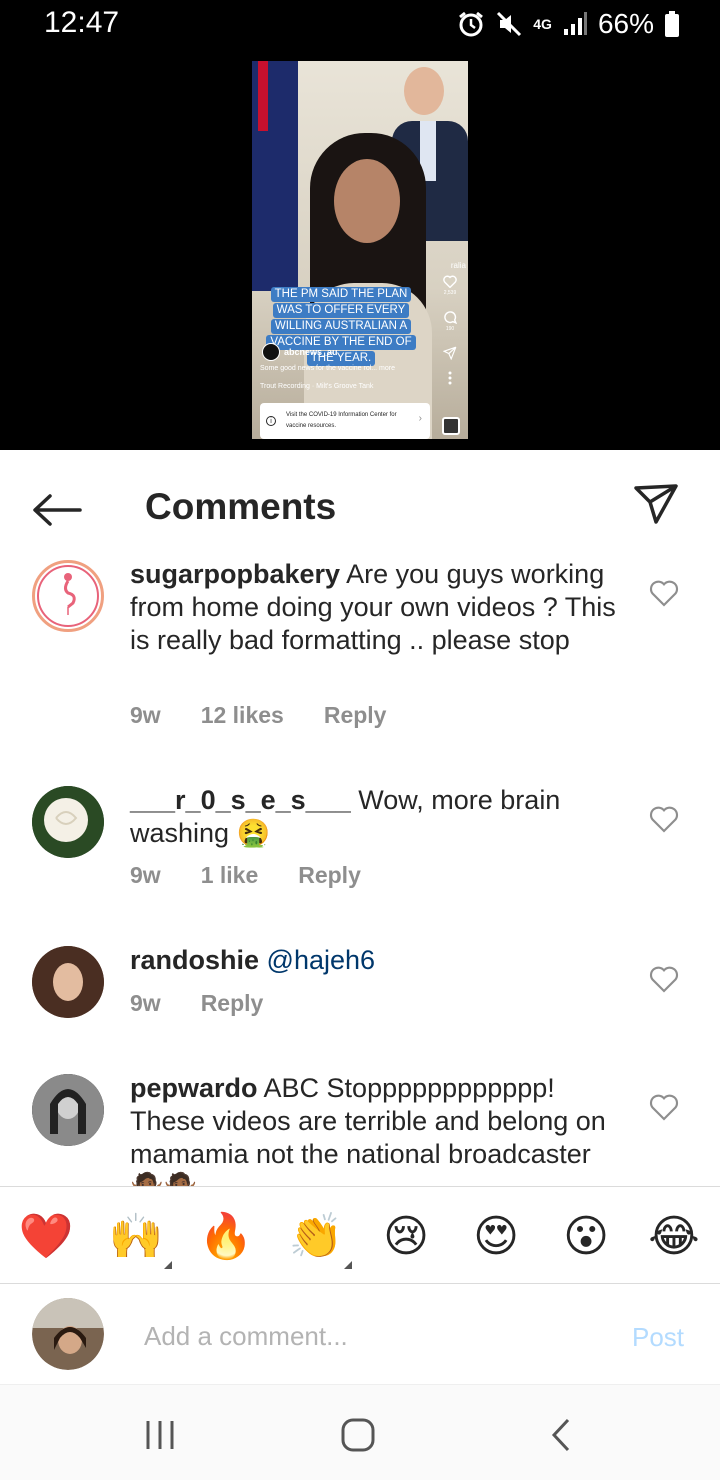  I want to click on emoji-glyph: 👏, so click(316, 1236).